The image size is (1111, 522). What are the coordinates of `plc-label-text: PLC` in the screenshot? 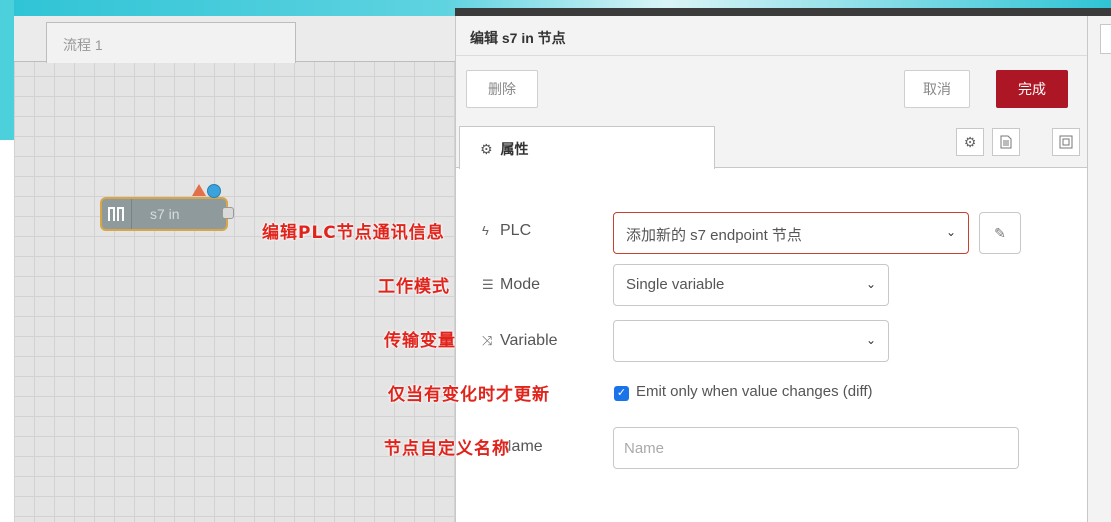 It's located at (516, 230).